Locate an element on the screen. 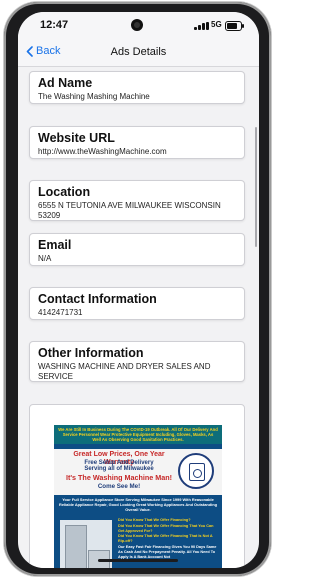 This screenshot has height=580, width=320. home-indicator is located at coordinates (138, 560).